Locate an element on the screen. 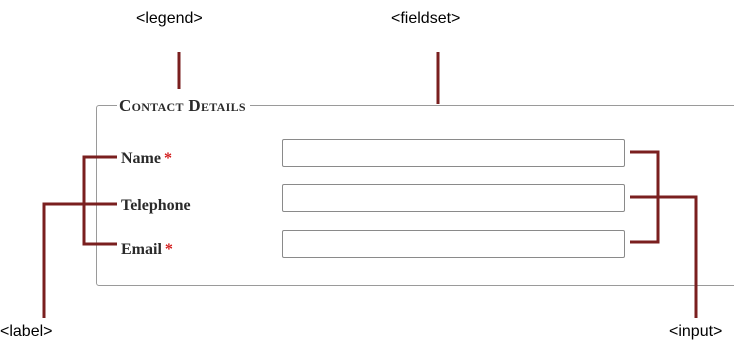 The height and width of the screenshot is (347, 734). label-leader is located at coordinates (63, 260).